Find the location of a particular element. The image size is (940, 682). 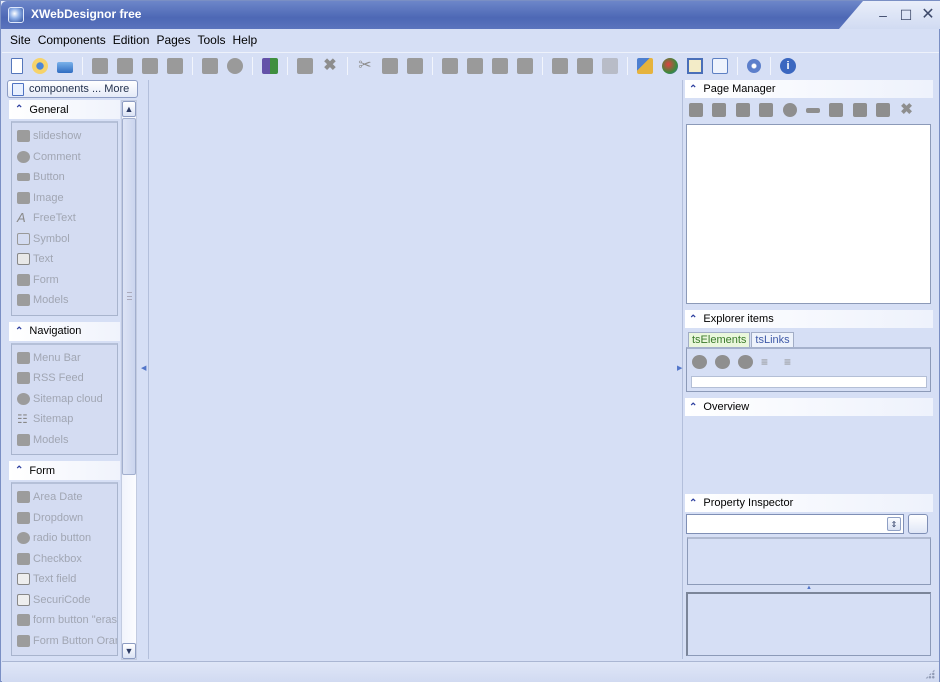

component-menu-bar: Menu Bar is located at coordinates (64, 358).